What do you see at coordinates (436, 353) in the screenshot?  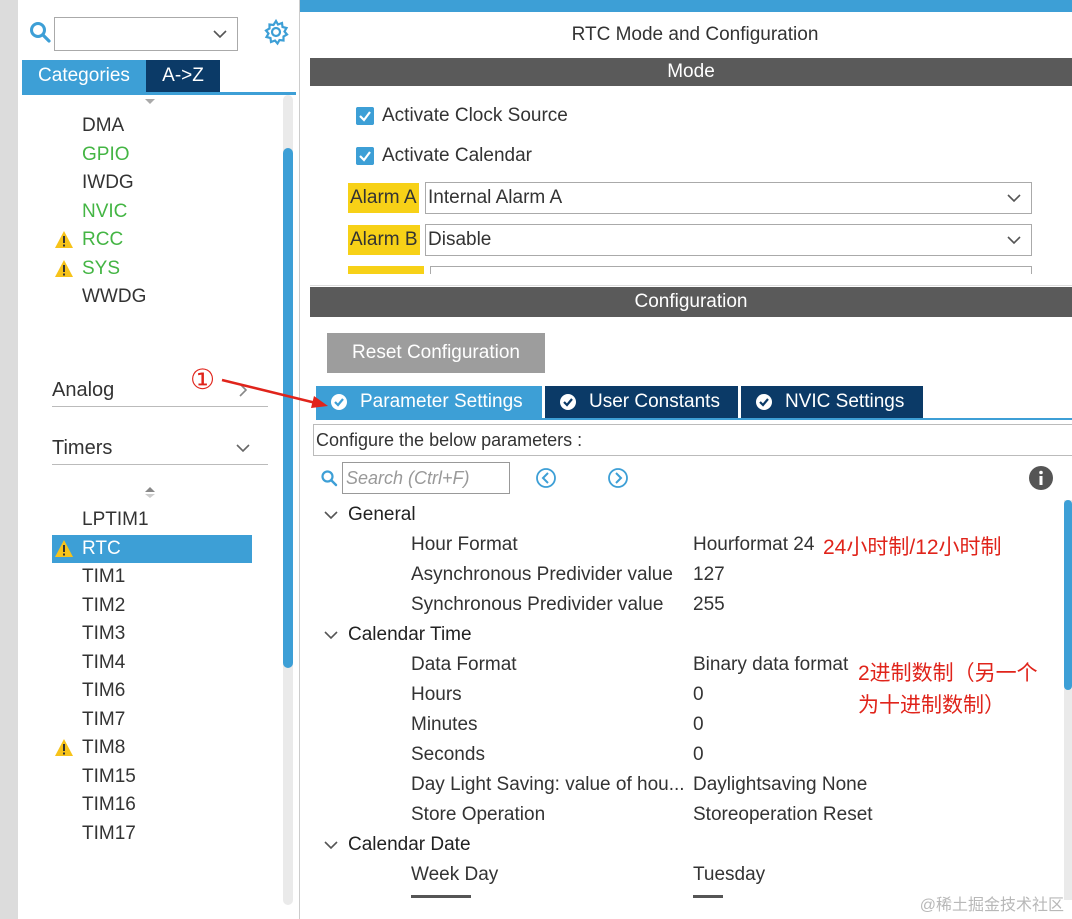 I see `reset-configuration-button: Reset Configuration` at bounding box center [436, 353].